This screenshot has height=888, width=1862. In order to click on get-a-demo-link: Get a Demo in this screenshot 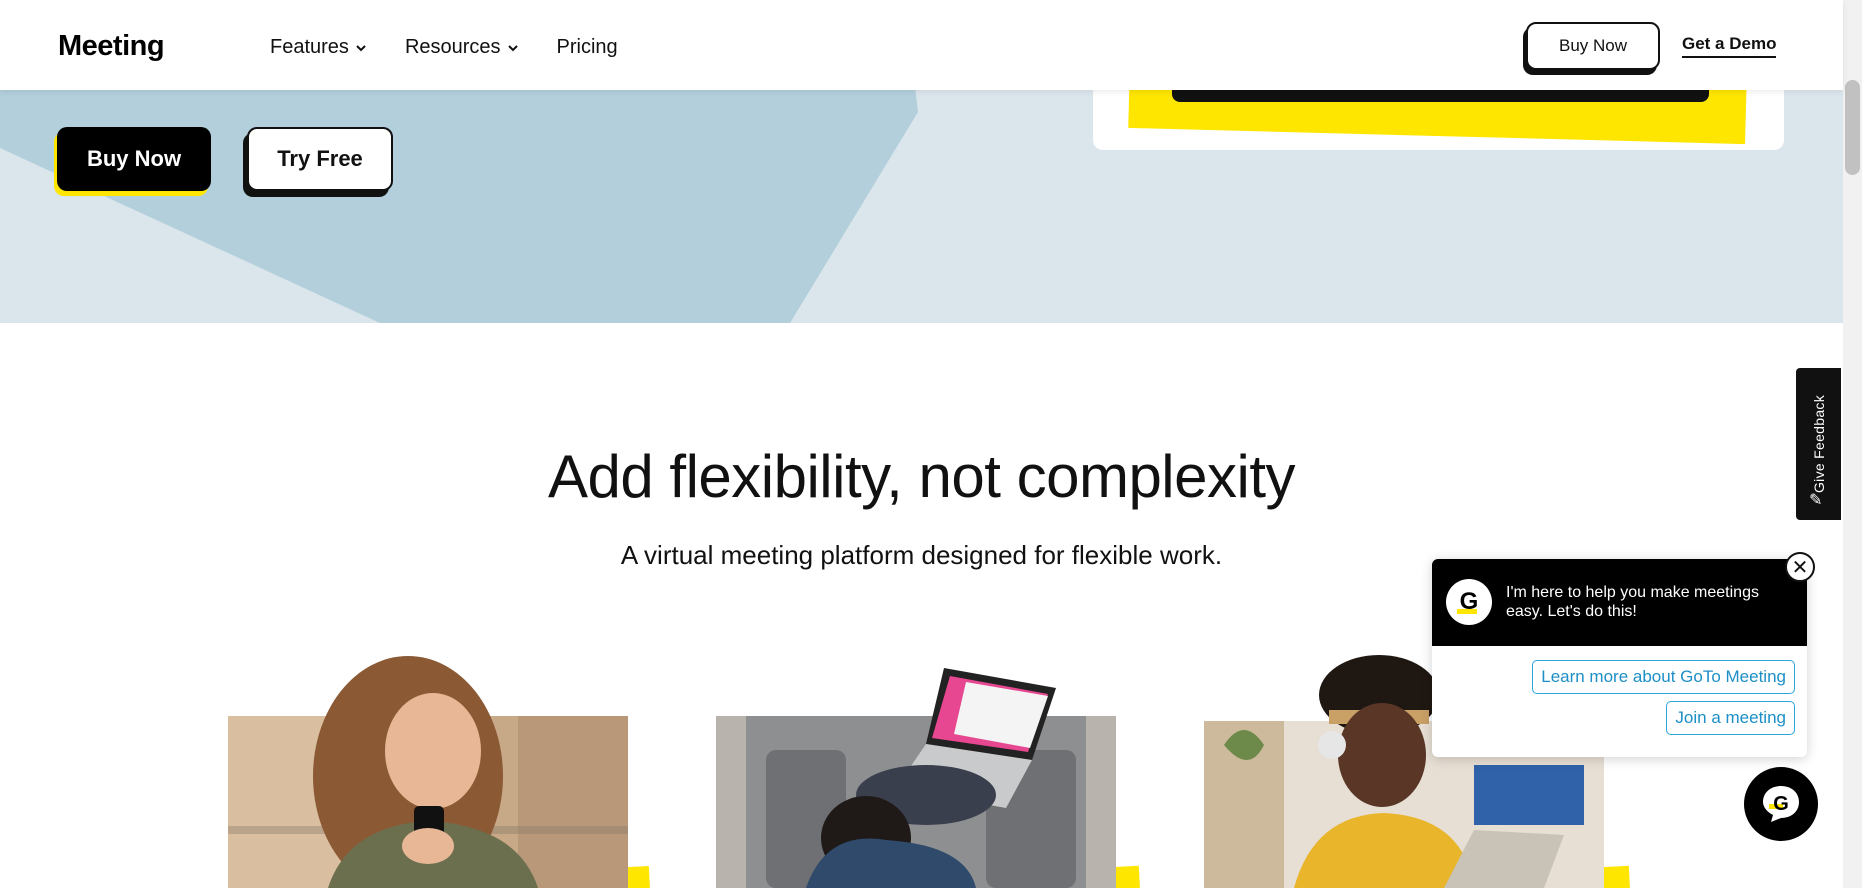, I will do `click(1729, 46)`.